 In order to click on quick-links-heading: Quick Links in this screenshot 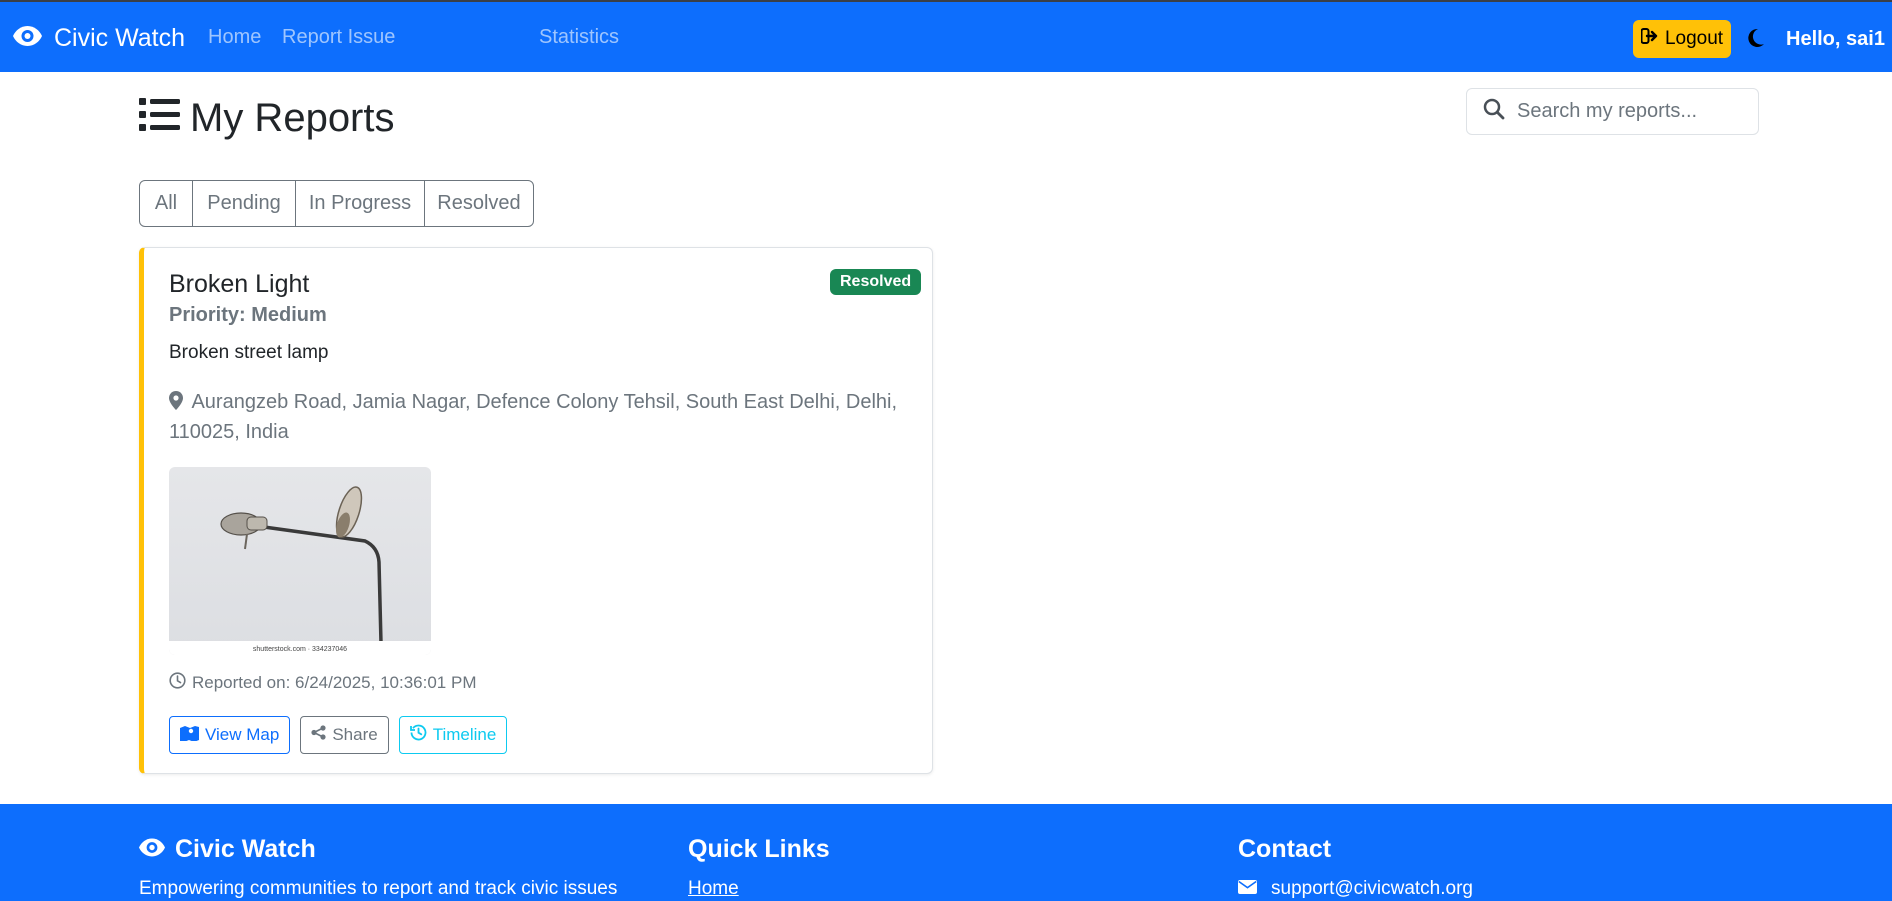, I will do `click(759, 849)`.